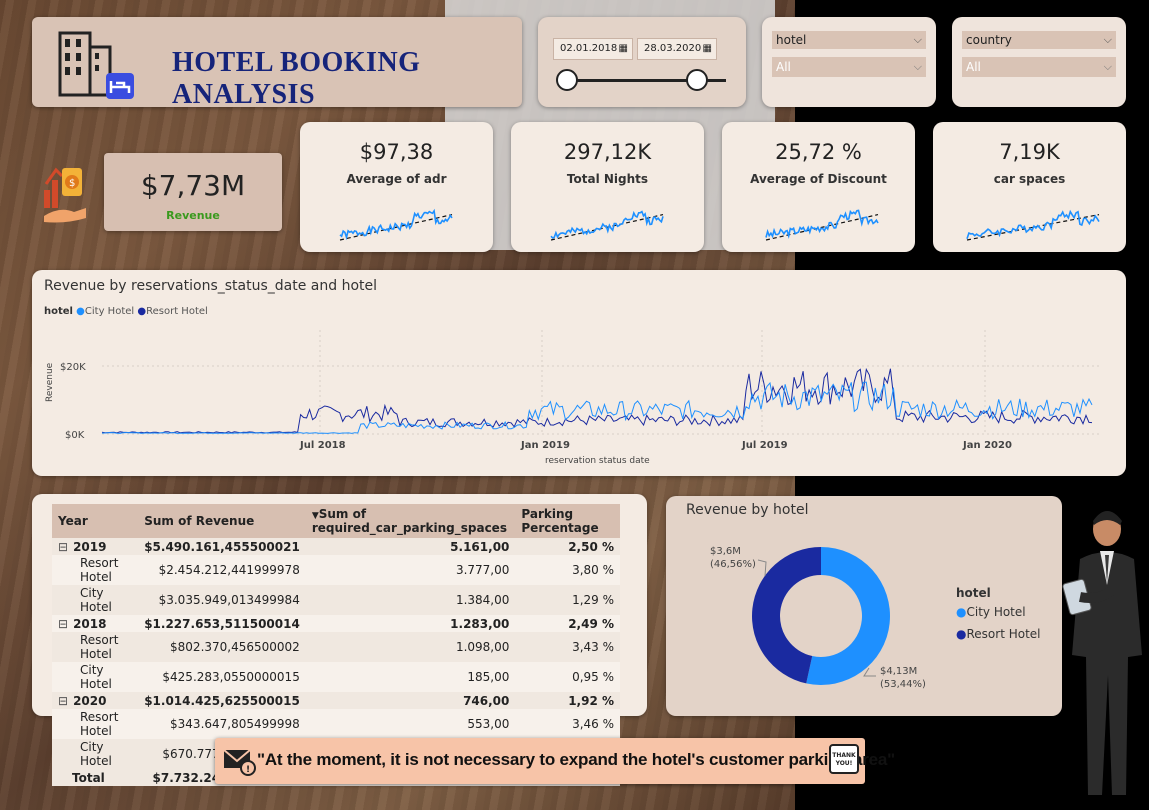 The width and height of the screenshot is (1149, 810). I want to click on hotel-building-icon, so click(96, 65).